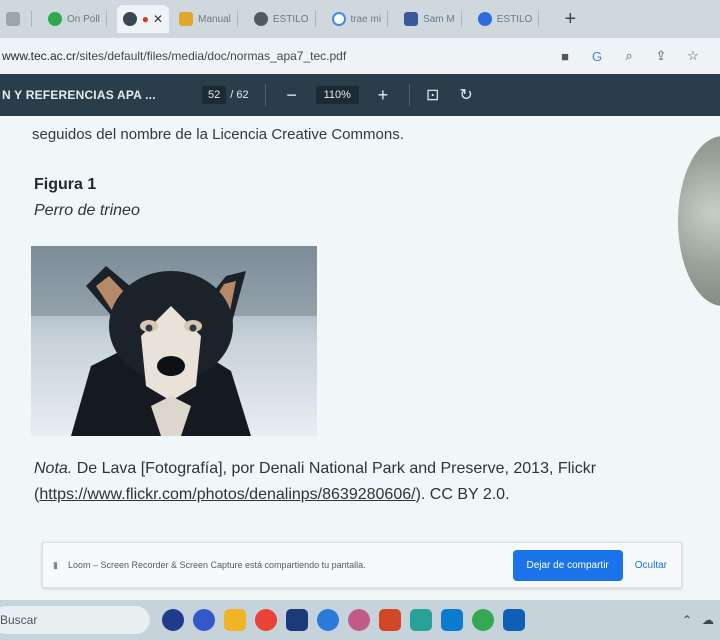 Image resolution: width=720 pixels, height=640 pixels. Describe the element at coordinates (661, 56) in the screenshot. I see `share-icon: ⇪` at that location.